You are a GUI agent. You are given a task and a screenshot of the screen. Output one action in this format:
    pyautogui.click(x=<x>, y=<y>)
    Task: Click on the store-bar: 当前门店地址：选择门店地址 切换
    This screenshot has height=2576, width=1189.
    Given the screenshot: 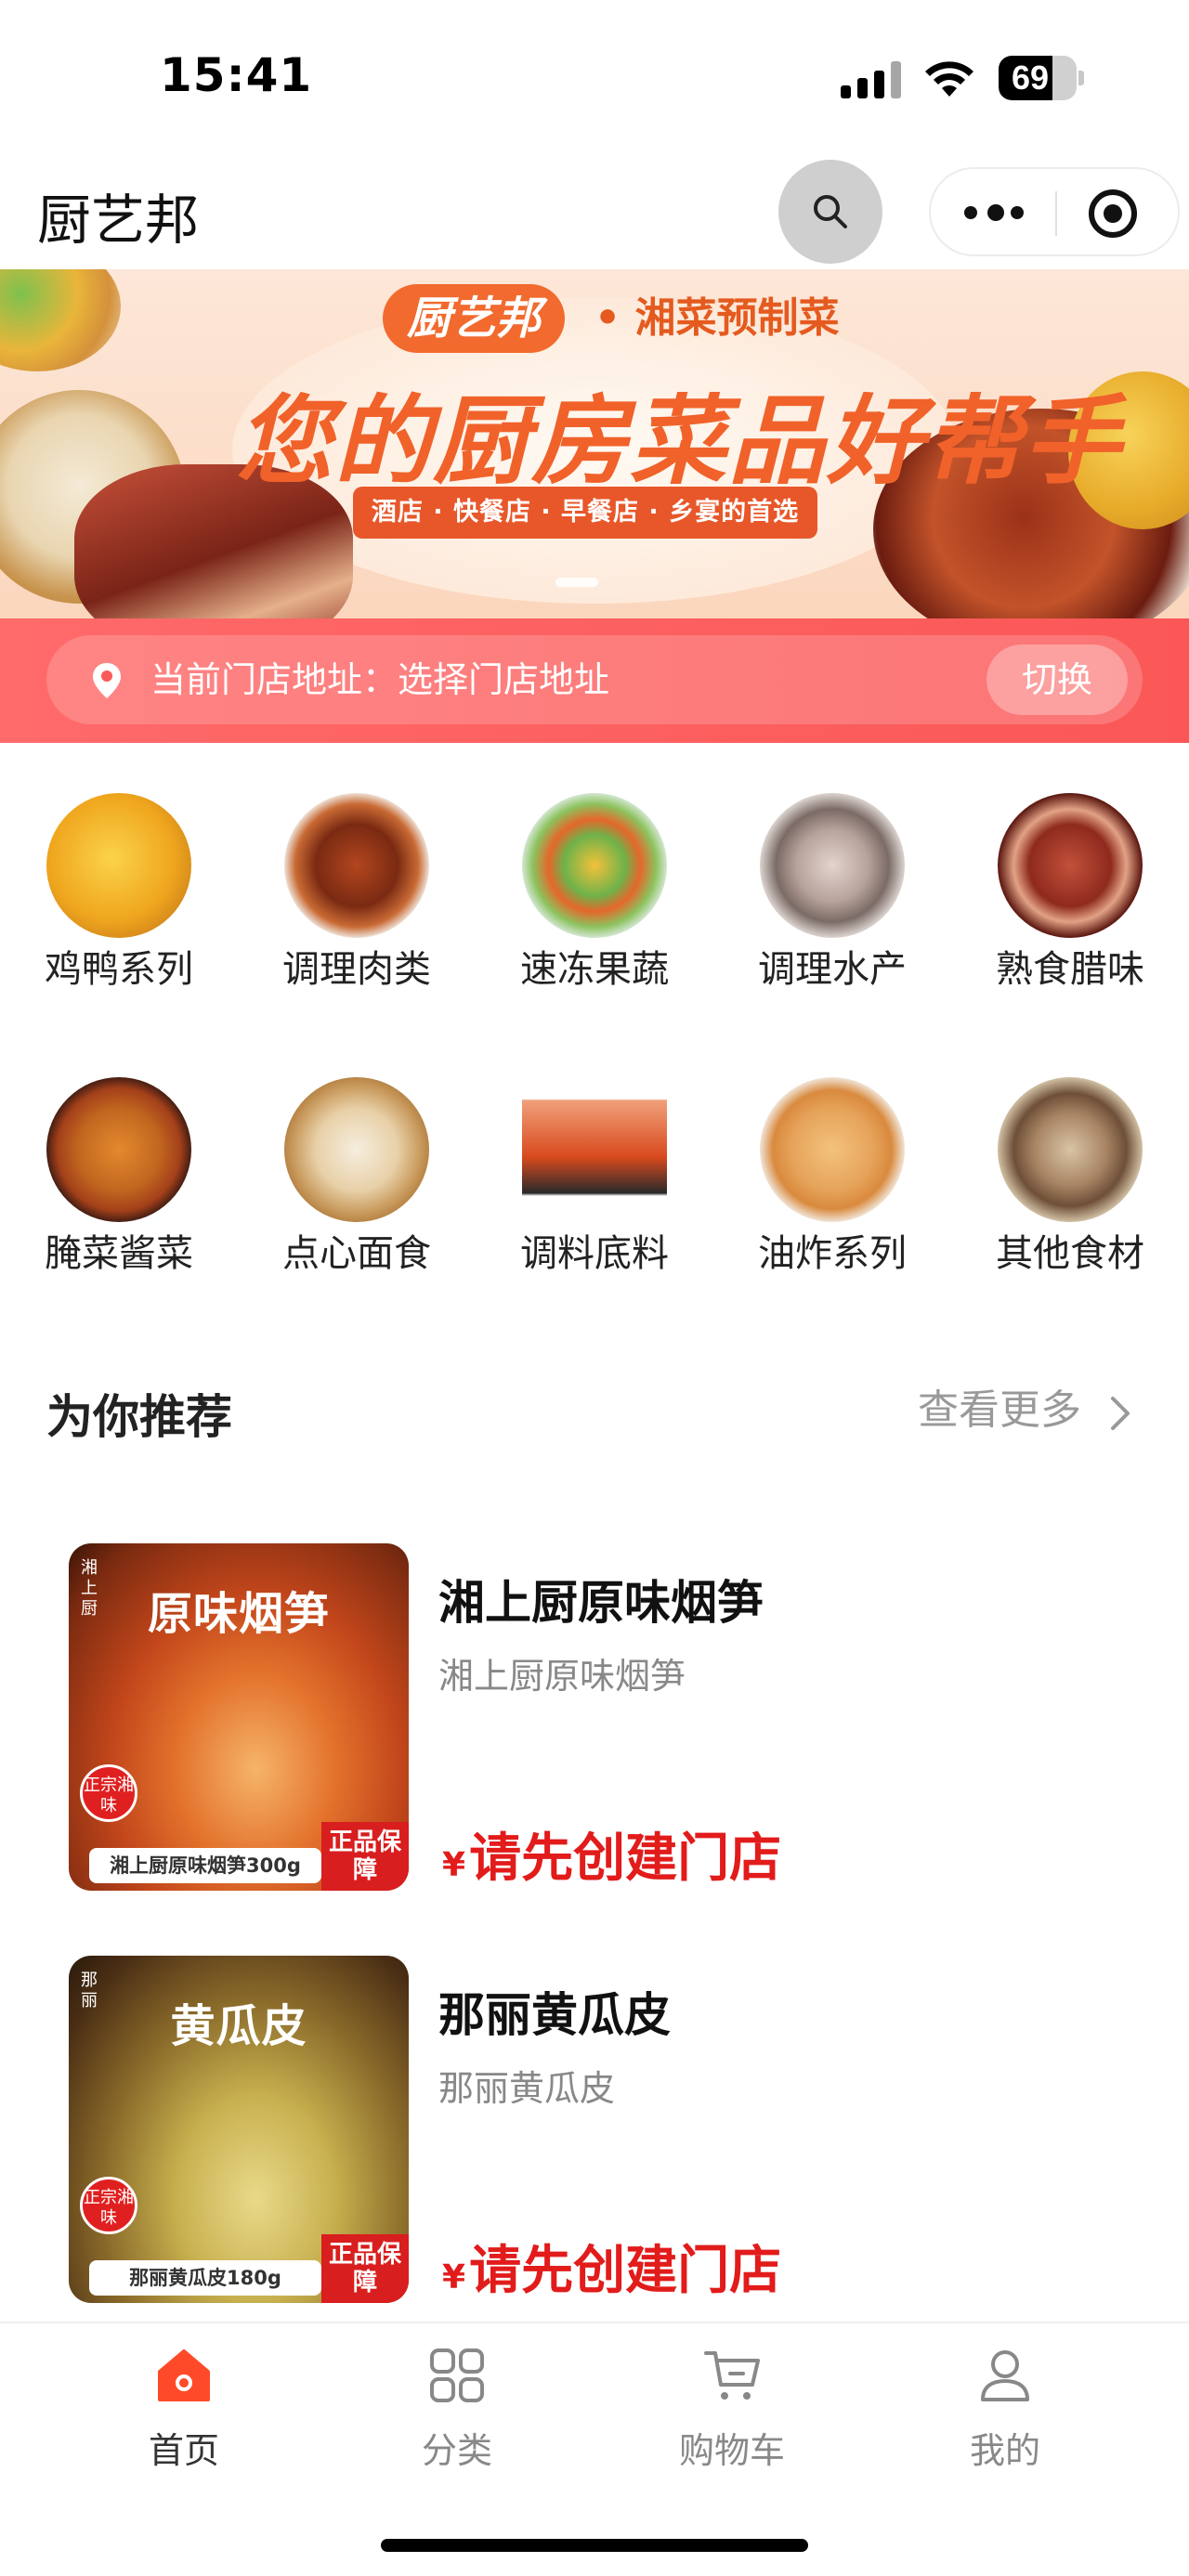 What is the action you would take?
    pyautogui.click(x=594, y=680)
    